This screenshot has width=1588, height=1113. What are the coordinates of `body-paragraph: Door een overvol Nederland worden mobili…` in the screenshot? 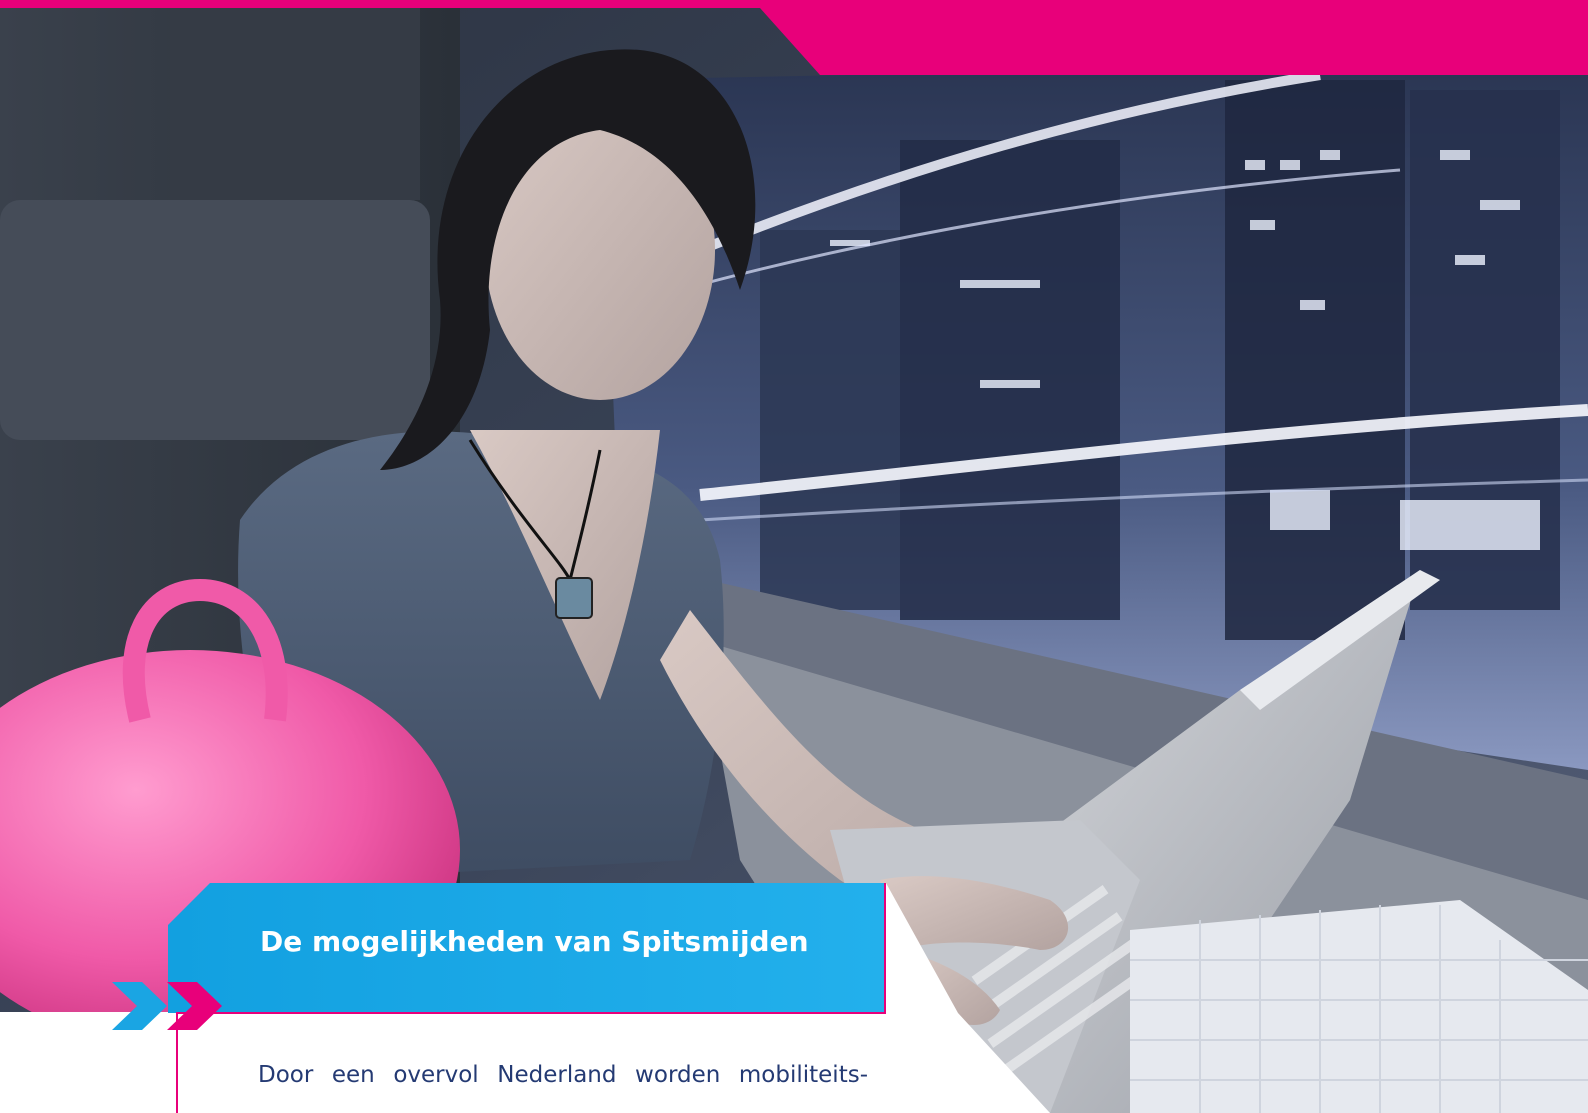 It's located at (563, 1075).